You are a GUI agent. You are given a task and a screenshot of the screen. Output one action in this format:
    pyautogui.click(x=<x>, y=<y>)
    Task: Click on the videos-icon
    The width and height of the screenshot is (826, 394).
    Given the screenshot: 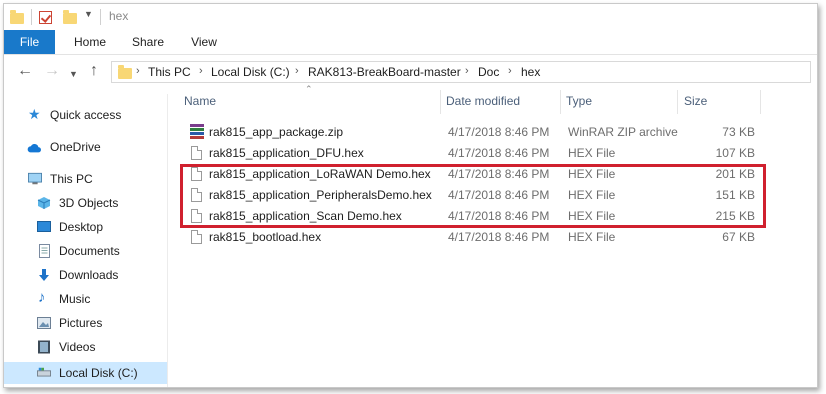 What is the action you would take?
    pyautogui.click(x=44, y=347)
    